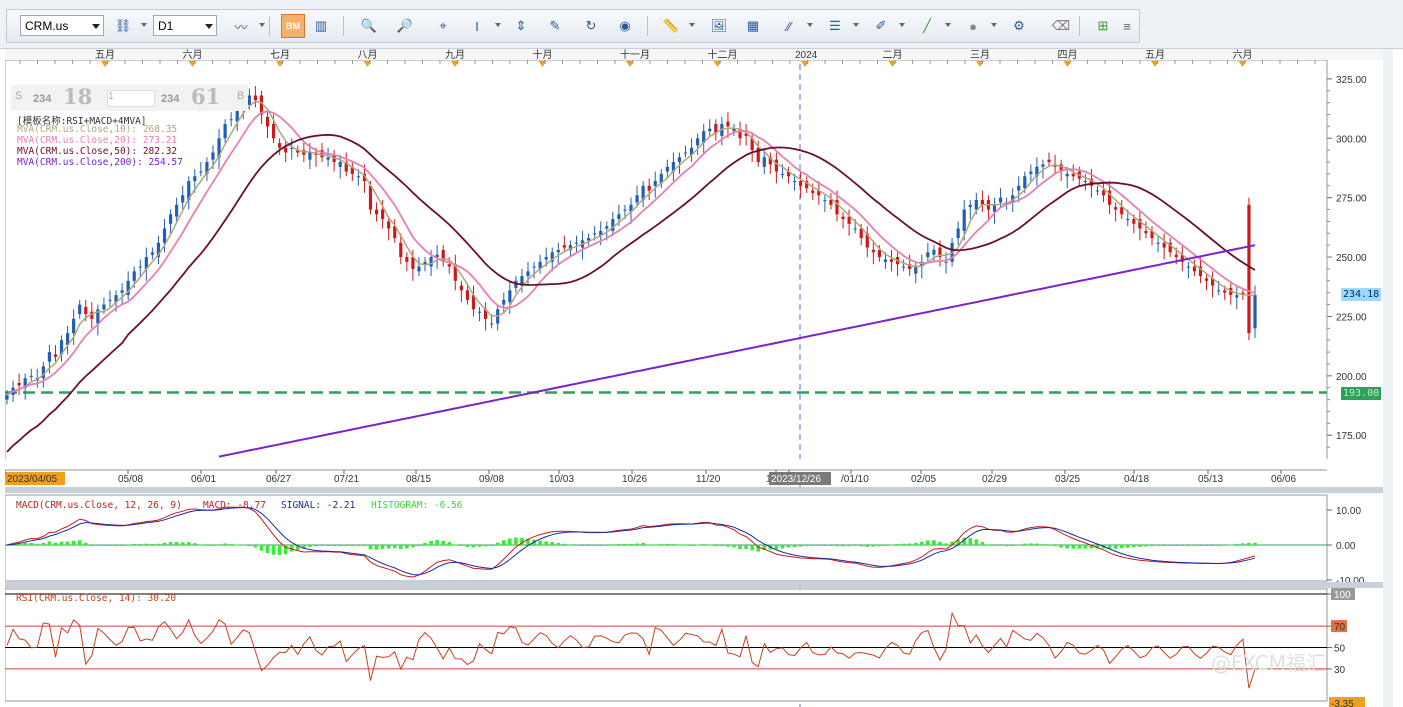 Image resolution: width=1403 pixels, height=707 pixels. Describe the element at coordinates (591, 26) in the screenshot. I see `refresh-icon: ↻` at that location.